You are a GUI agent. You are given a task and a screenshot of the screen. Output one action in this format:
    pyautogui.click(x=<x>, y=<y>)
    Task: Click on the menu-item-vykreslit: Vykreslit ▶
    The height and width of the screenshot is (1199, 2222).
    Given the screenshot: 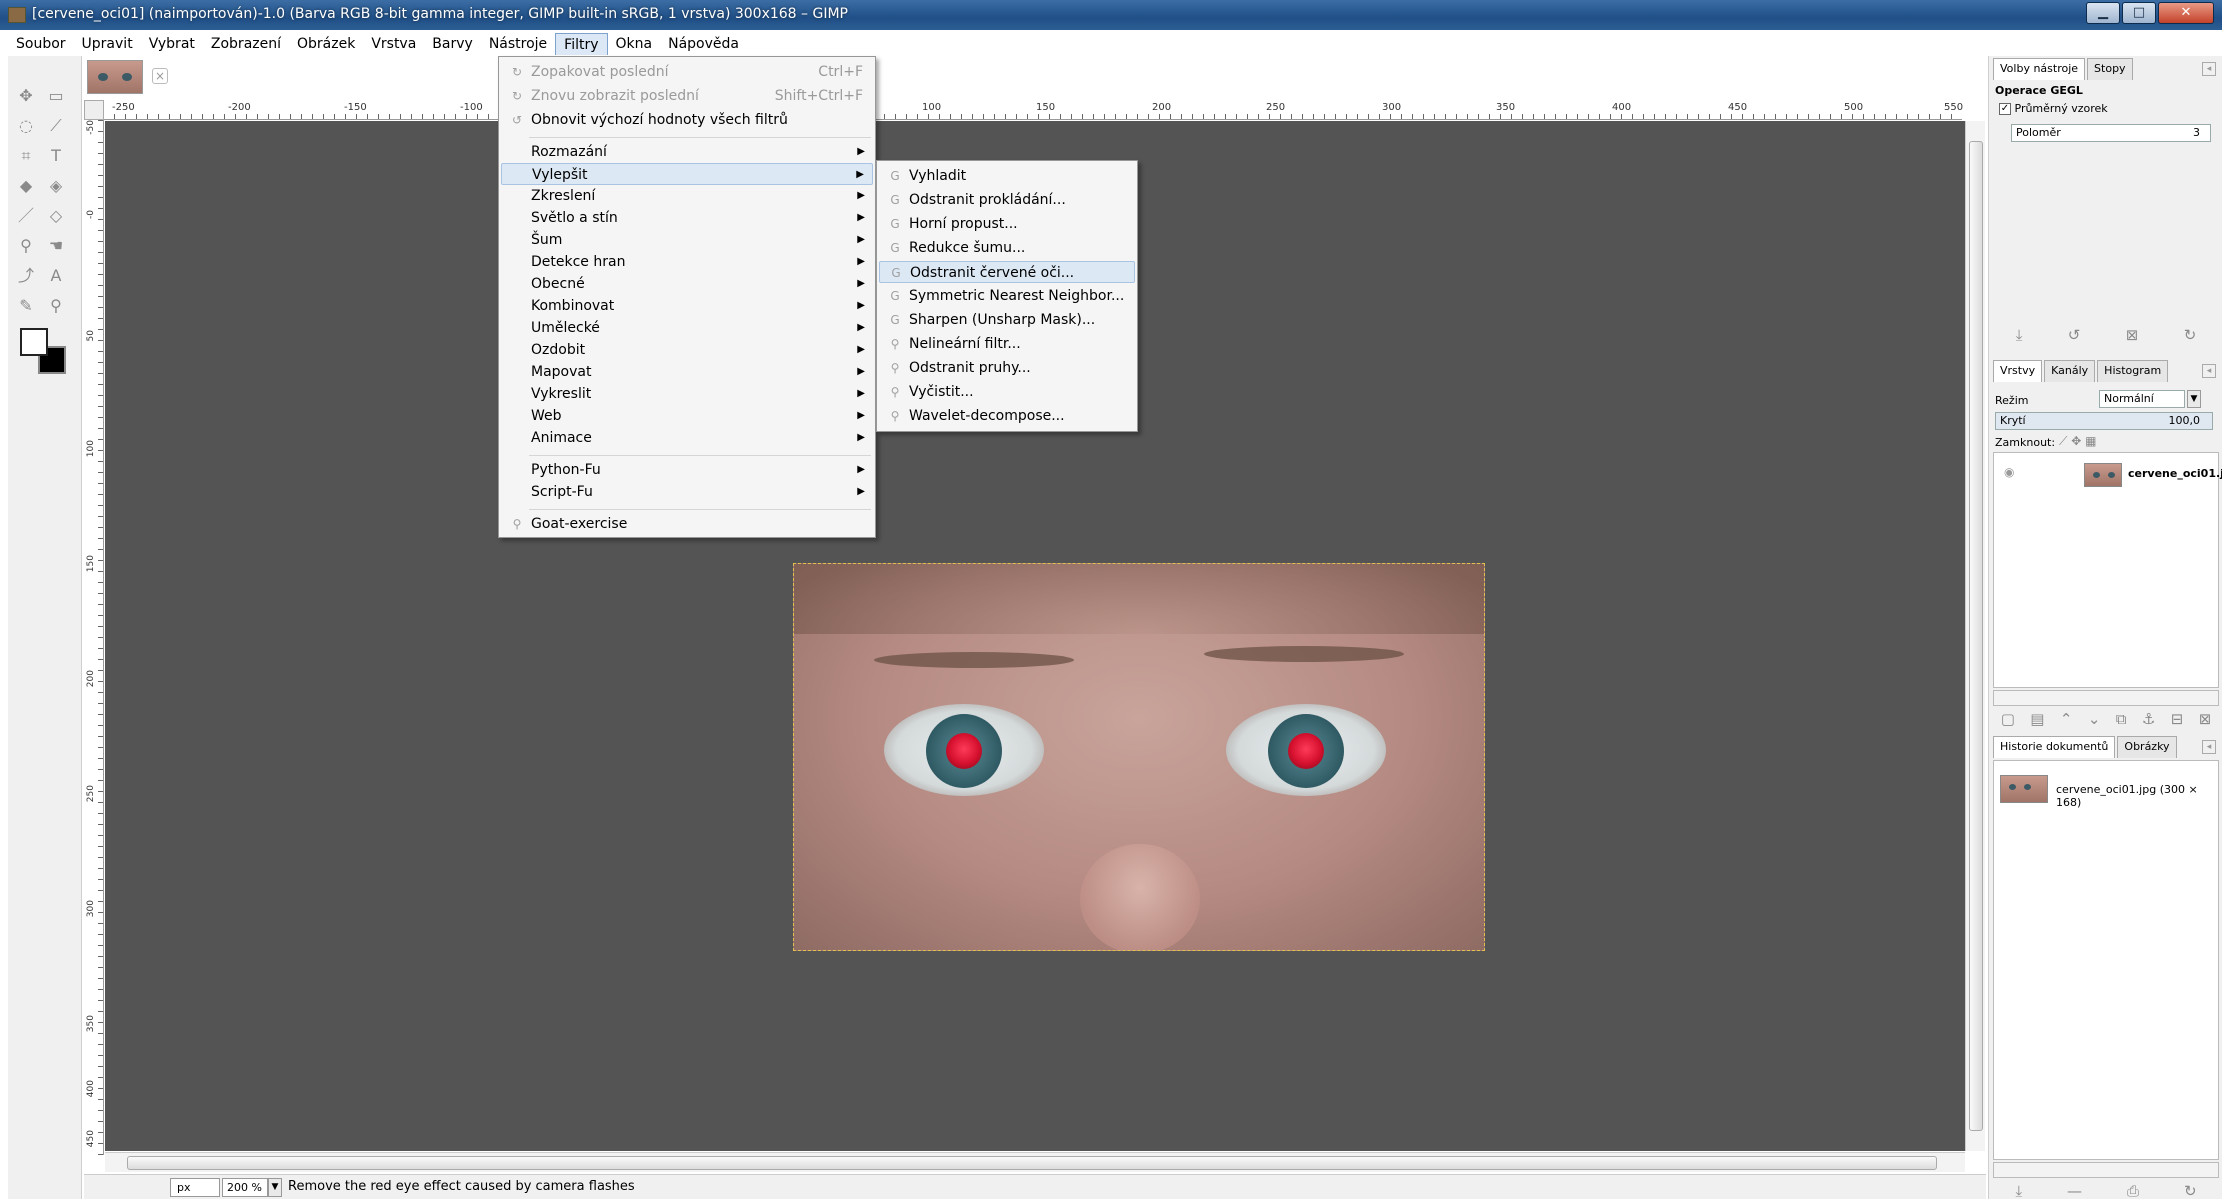 What is the action you would take?
    pyautogui.click(x=687, y=394)
    